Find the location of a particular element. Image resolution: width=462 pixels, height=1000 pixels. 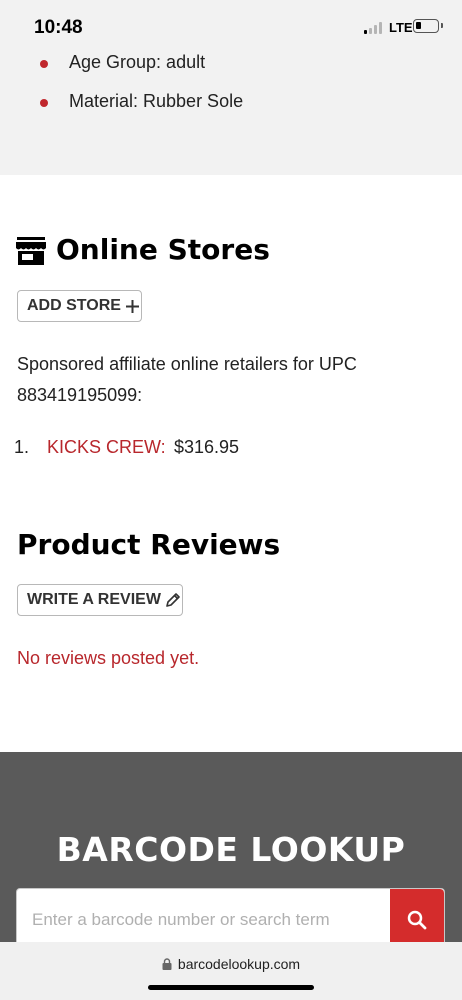

add-store-label: ADD STORE is located at coordinates (74, 305).